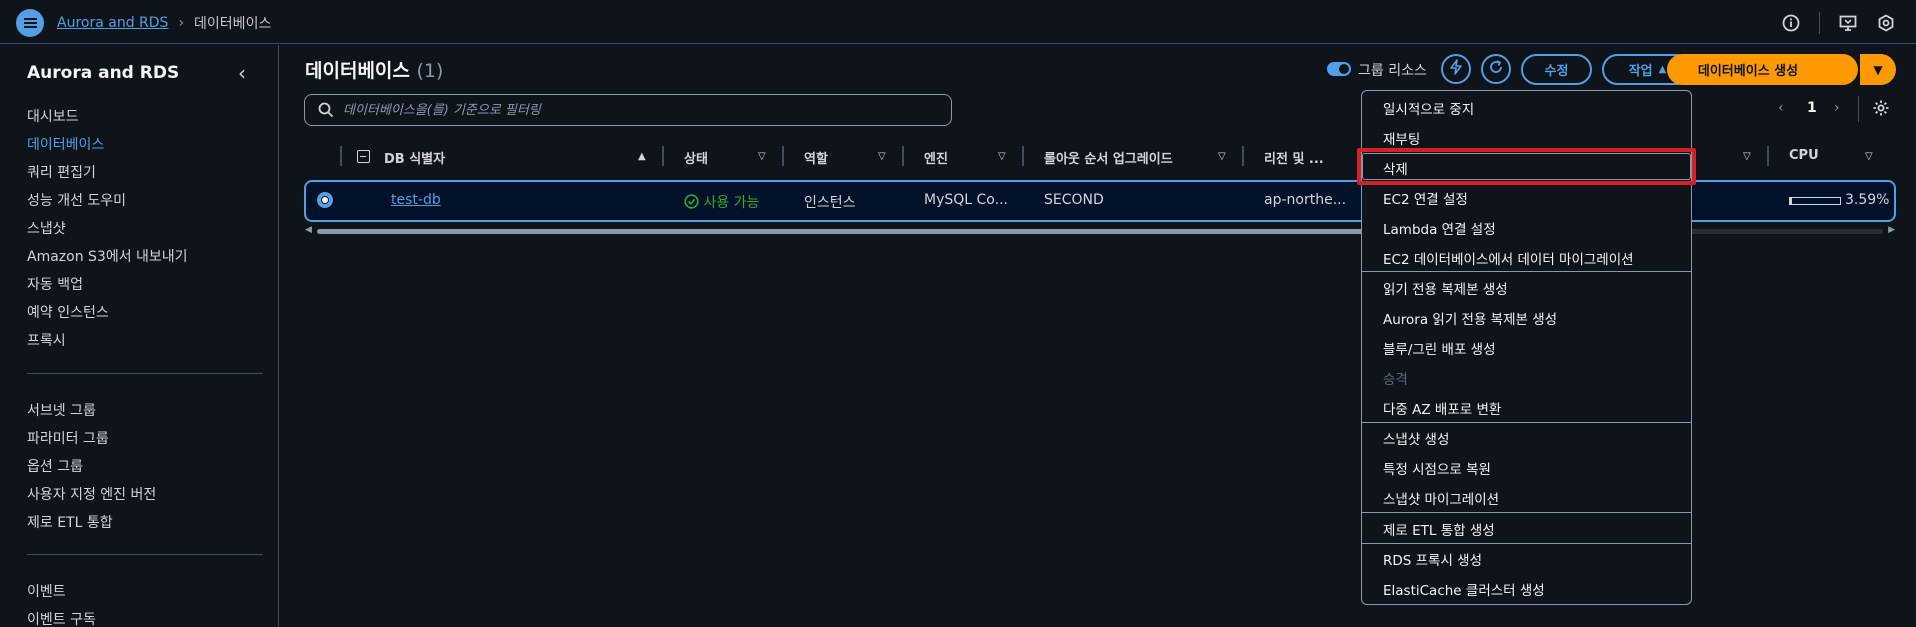  I want to click on status-text: 사용 가능, so click(731, 203).